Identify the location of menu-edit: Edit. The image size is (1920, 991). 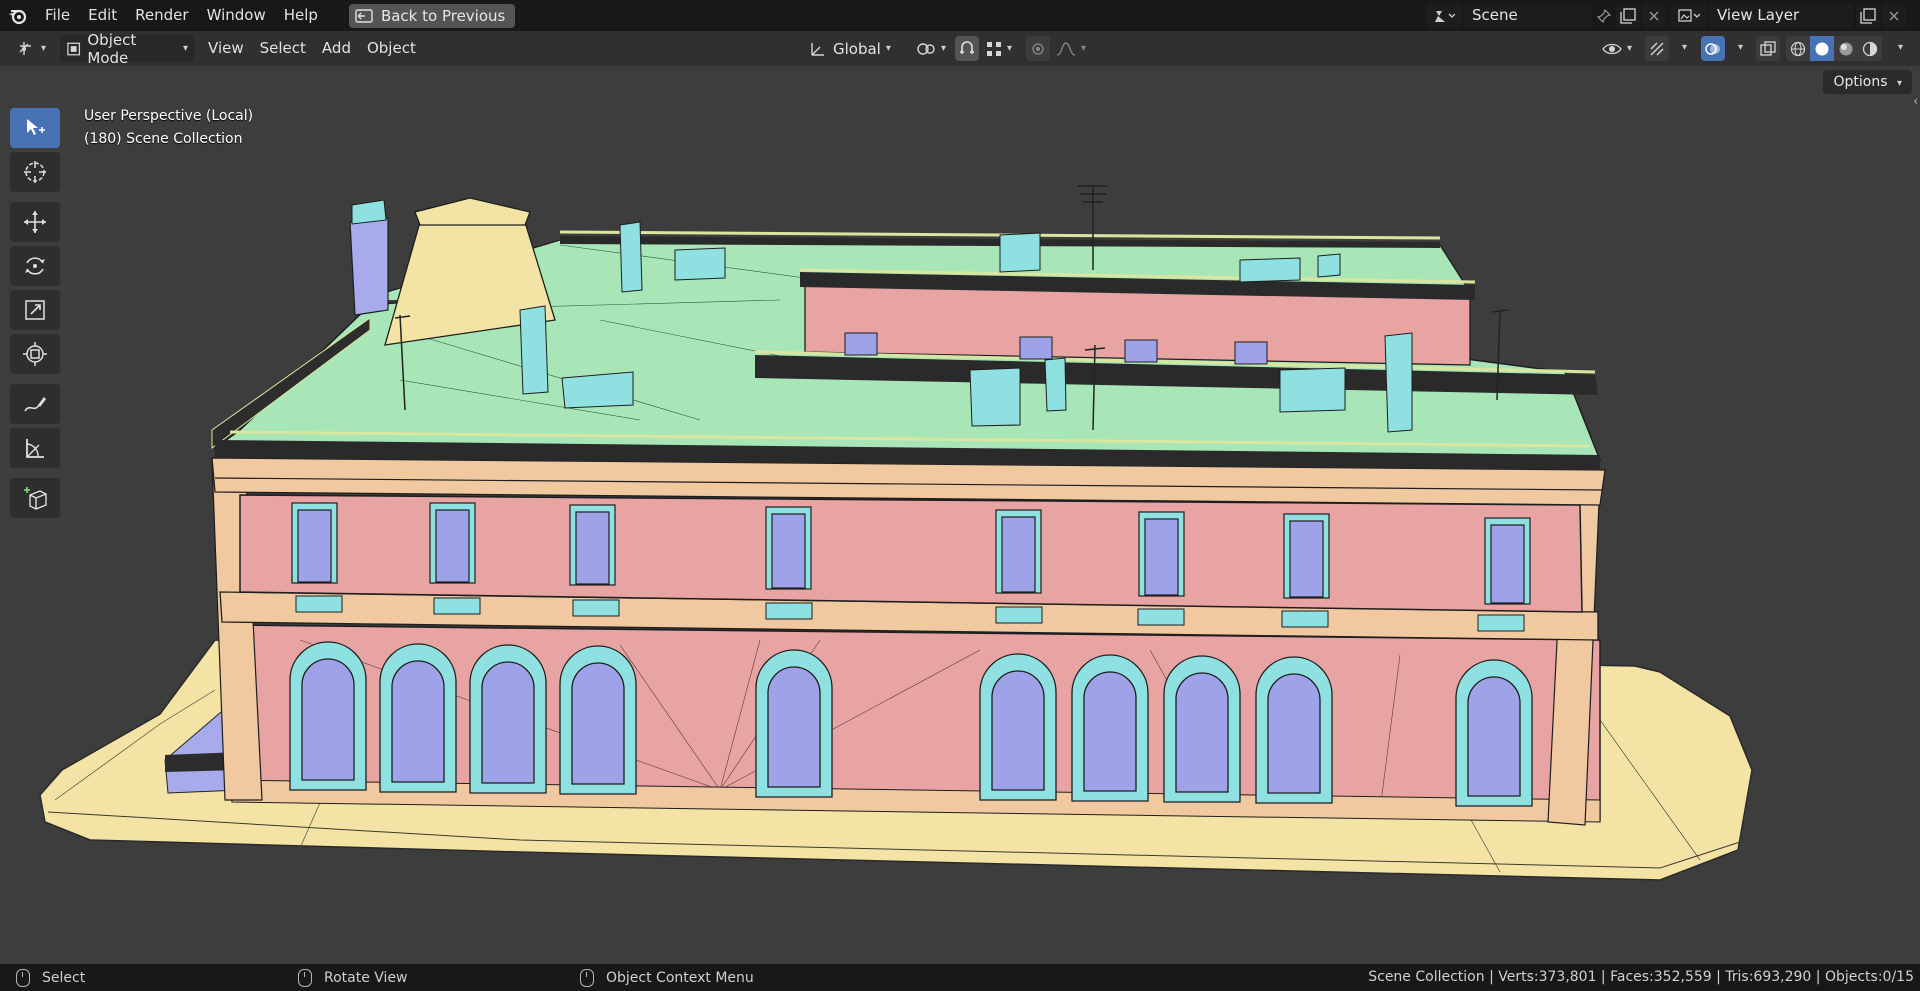
(102, 15).